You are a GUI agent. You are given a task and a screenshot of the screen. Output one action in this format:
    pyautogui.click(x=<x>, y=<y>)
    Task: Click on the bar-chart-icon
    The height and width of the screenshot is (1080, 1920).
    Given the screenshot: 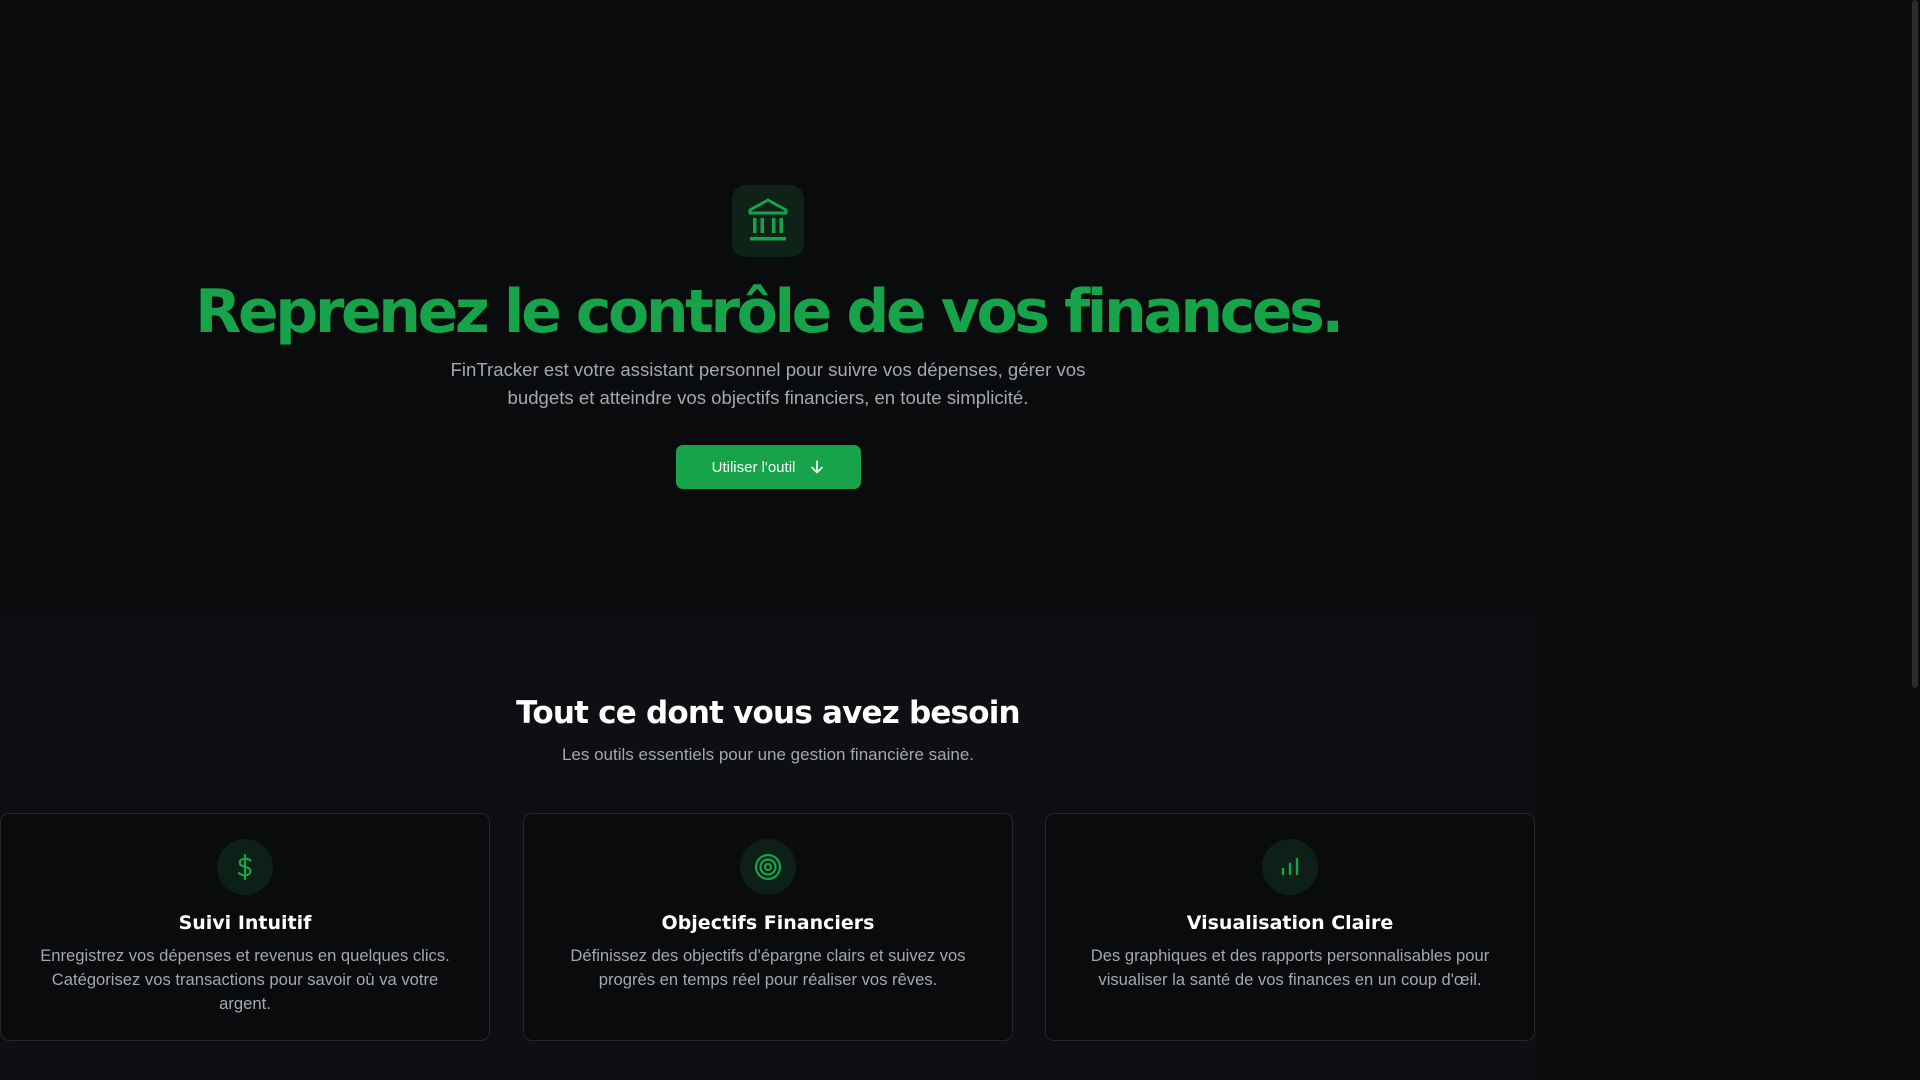 What is the action you would take?
    pyautogui.click(x=1290, y=866)
    